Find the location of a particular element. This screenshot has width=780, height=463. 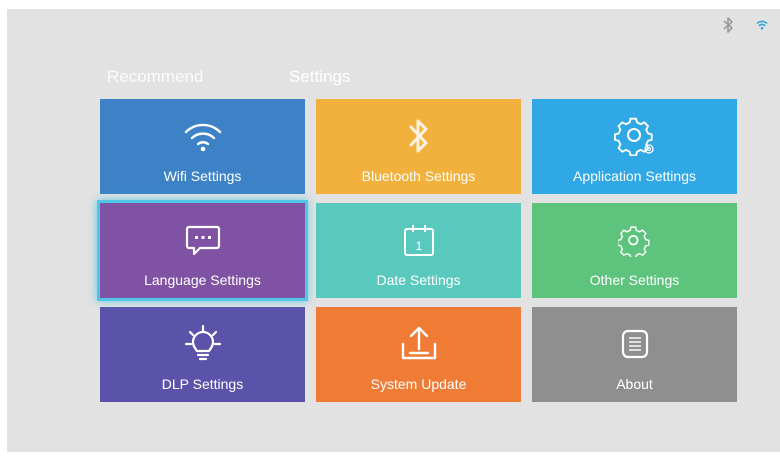

bluetooth-settings-tile: Bluetooth Settings is located at coordinates (418, 146).